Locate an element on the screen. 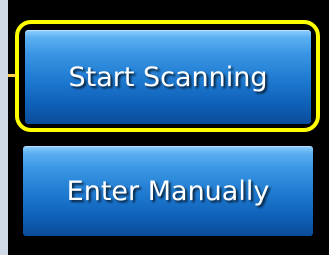 The width and height of the screenshot is (329, 255). start-scanning-label: Start Scanning is located at coordinates (168, 77).